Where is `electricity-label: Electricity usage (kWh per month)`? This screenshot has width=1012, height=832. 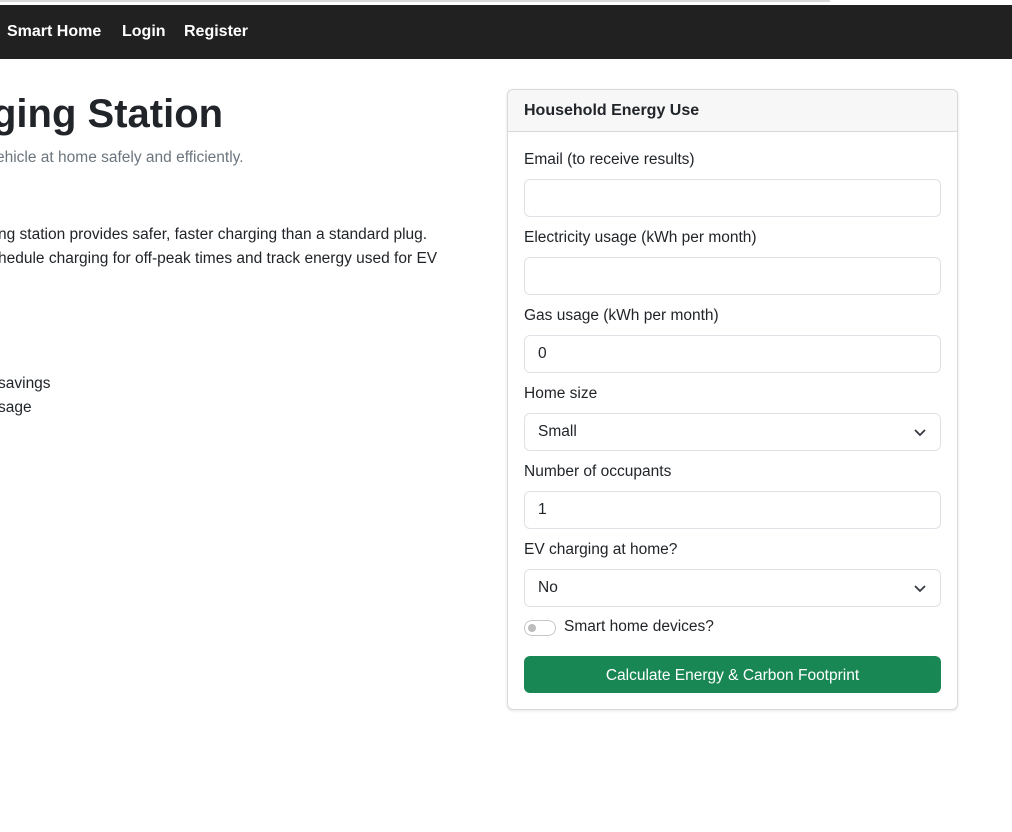 electricity-label: Electricity usage (kWh per month) is located at coordinates (640, 237).